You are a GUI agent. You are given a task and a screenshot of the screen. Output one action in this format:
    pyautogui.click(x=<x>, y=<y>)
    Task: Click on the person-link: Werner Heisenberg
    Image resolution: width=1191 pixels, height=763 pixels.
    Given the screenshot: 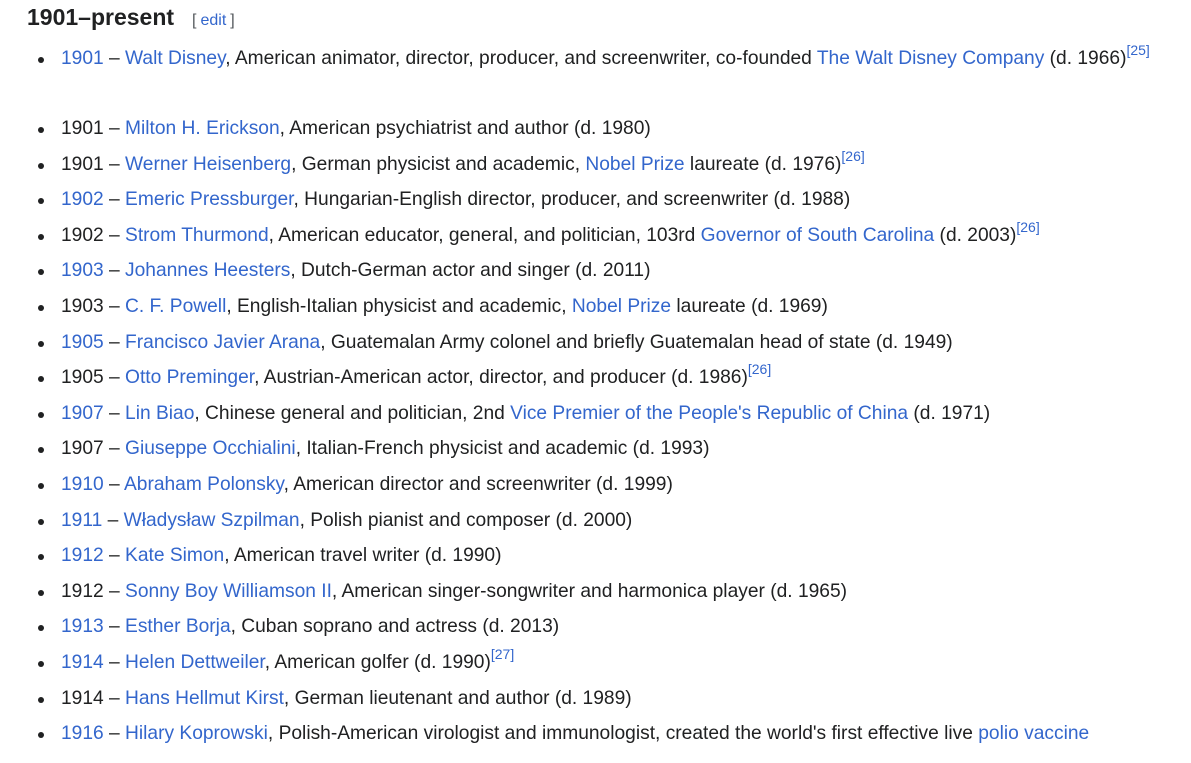 What is the action you would take?
    pyautogui.click(x=208, y=164)
    